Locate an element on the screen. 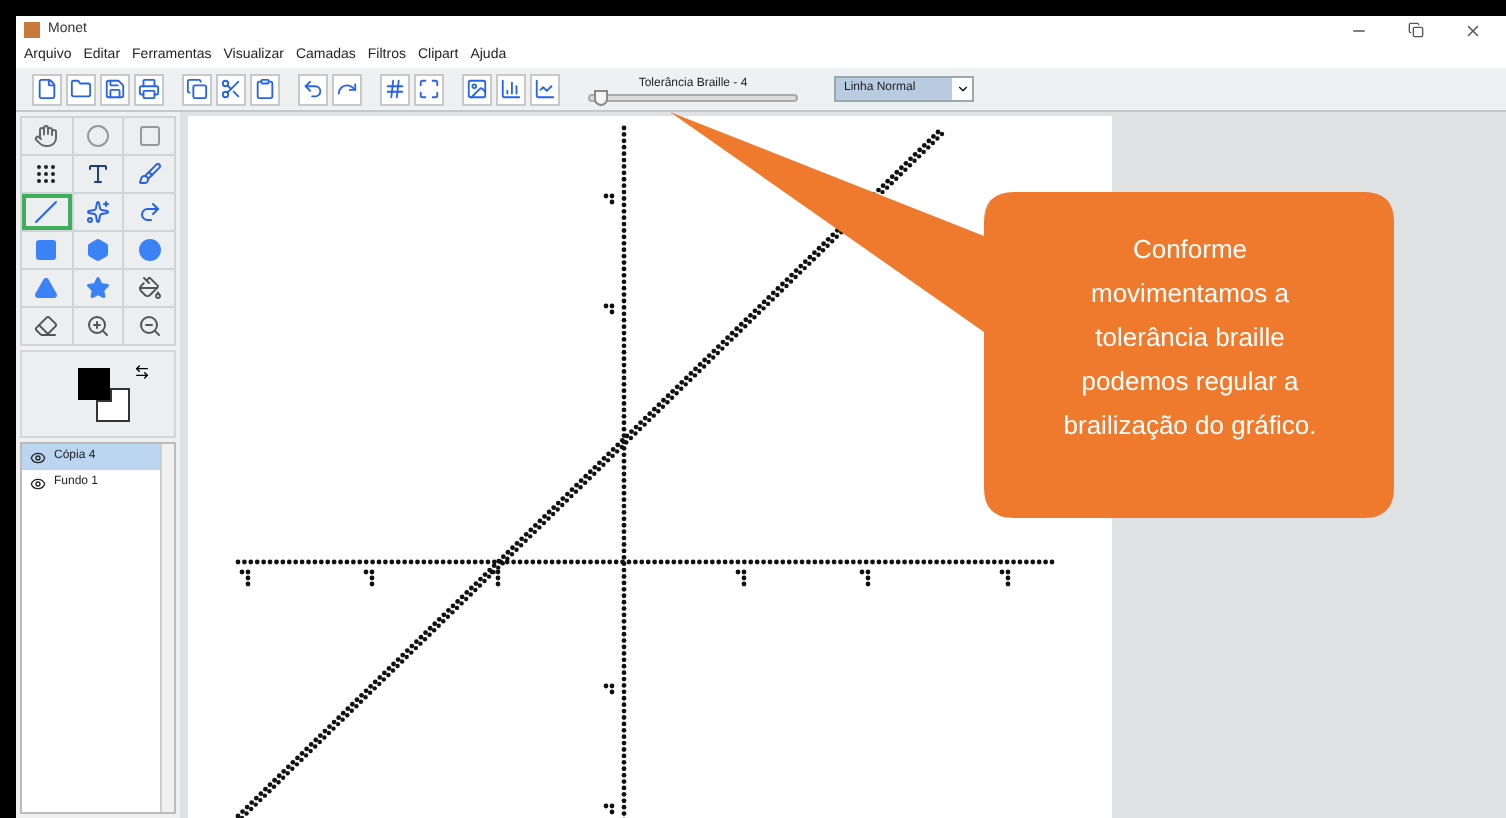 The width and height of the screenshot is (1506, 818). grid-icon is located at coordinates (395, 89).